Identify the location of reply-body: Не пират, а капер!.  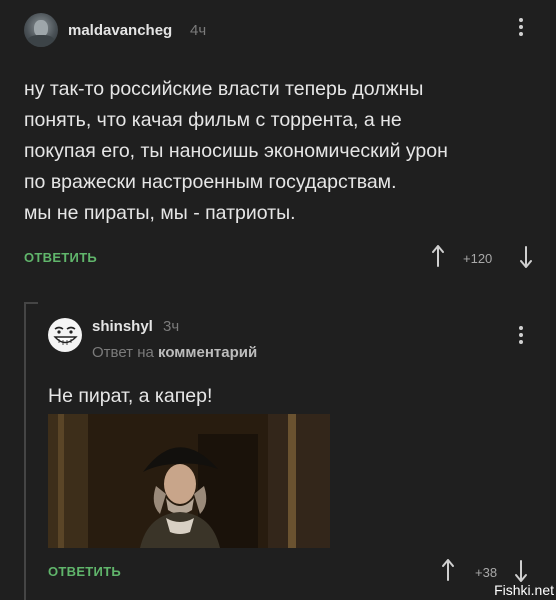
(130, 396).